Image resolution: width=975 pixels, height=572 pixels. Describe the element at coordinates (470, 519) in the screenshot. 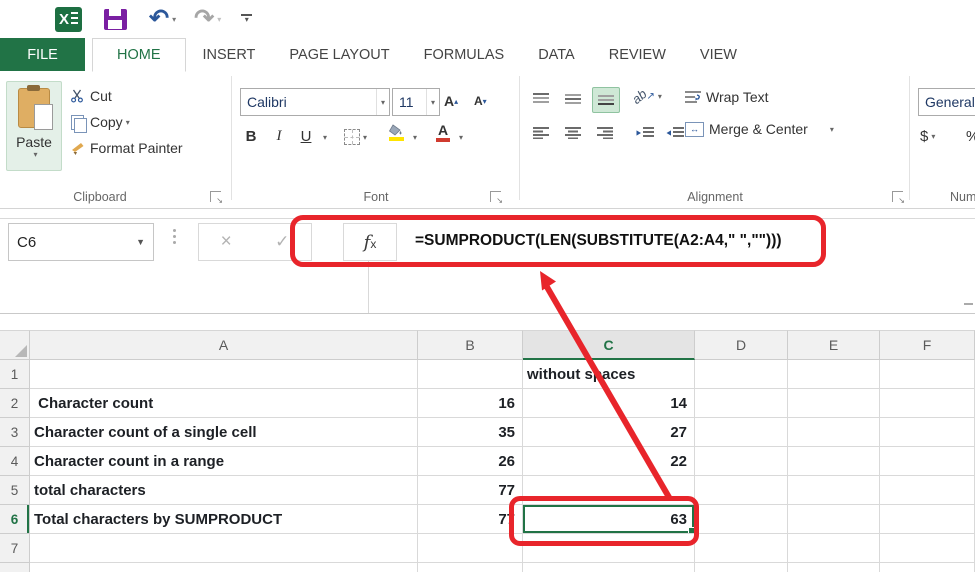

I see `cell-b6: 77` at that location.